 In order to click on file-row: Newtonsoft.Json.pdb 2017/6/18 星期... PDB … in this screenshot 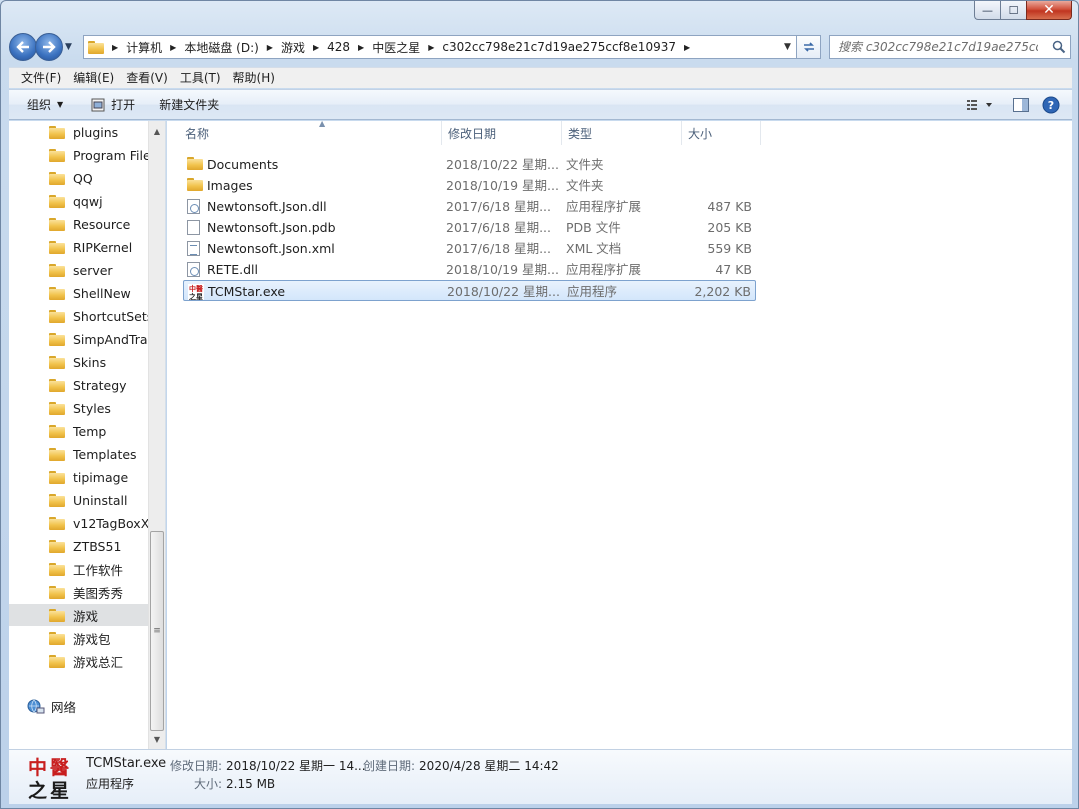, I will do `click(469, 227)`.